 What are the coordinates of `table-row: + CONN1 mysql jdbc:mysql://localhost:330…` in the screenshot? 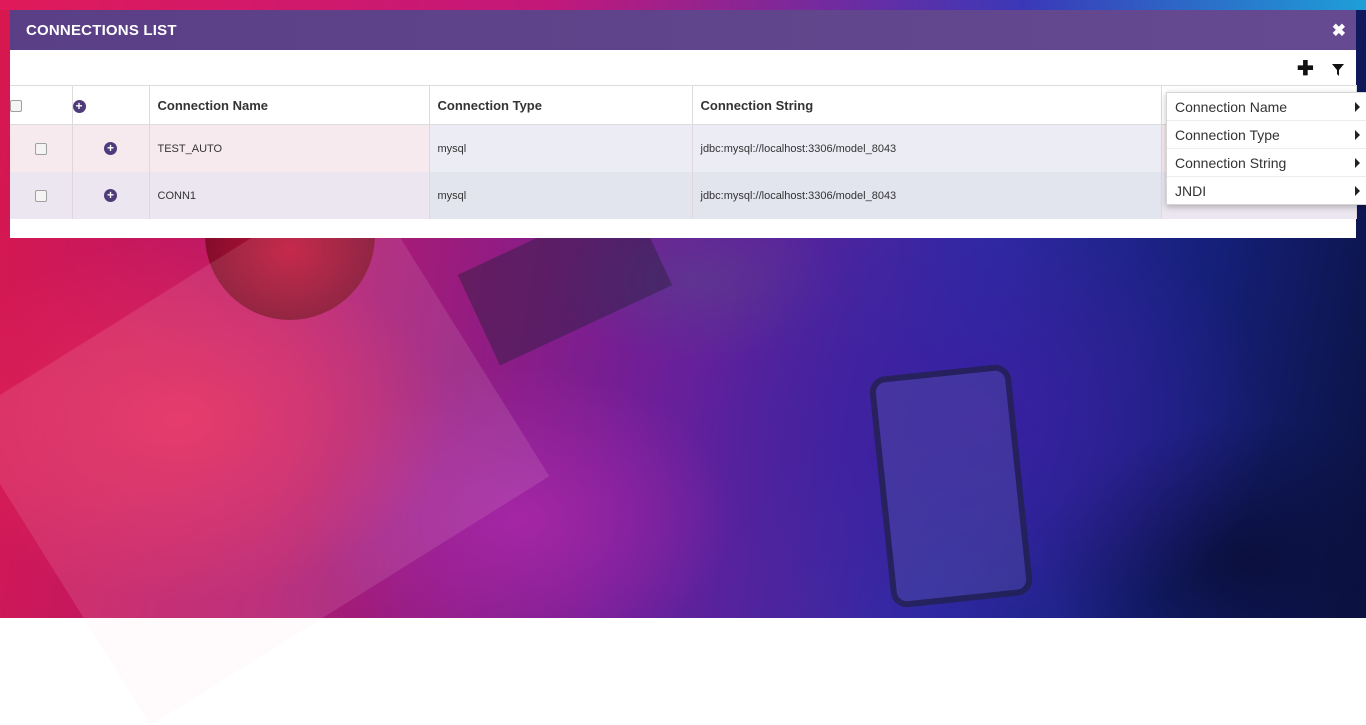 It's located at (683, 195).